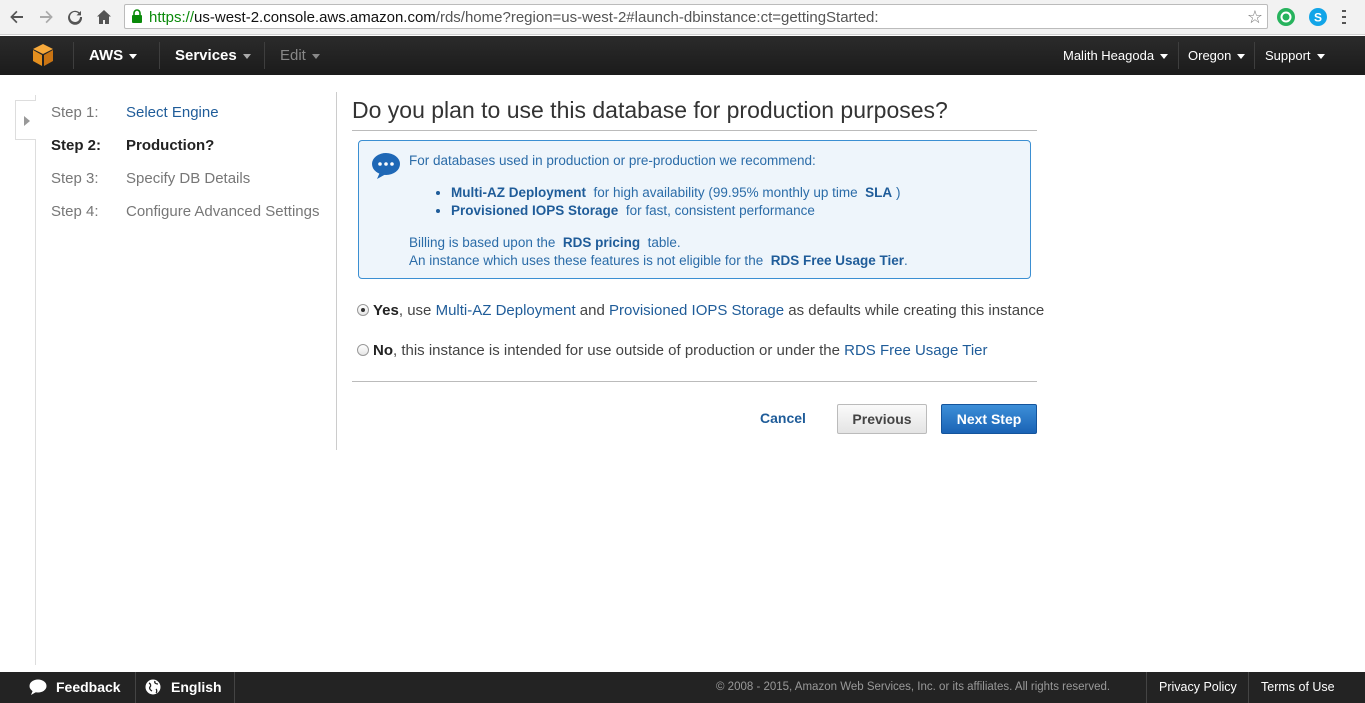 The height and width of the screenshot is (703, 1365). Describe the element at coordinates (88, 687) in the screenshot. I see `feedback-link: Feedback` at that location.